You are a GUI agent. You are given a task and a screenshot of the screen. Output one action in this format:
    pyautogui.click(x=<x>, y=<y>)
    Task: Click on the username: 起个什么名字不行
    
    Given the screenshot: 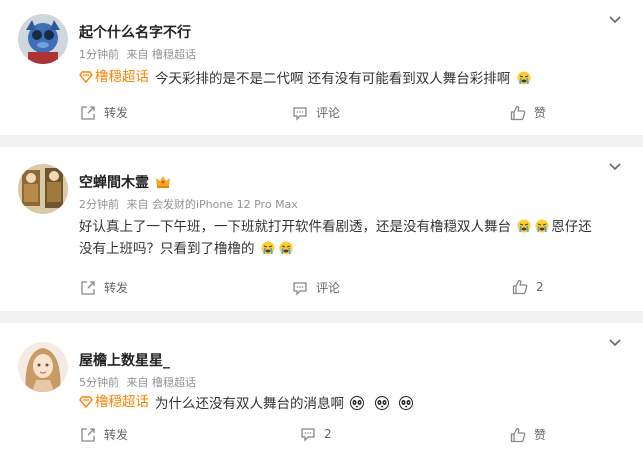 What is the action you would take?
    pyautogui.click(x=137, y=32)
    